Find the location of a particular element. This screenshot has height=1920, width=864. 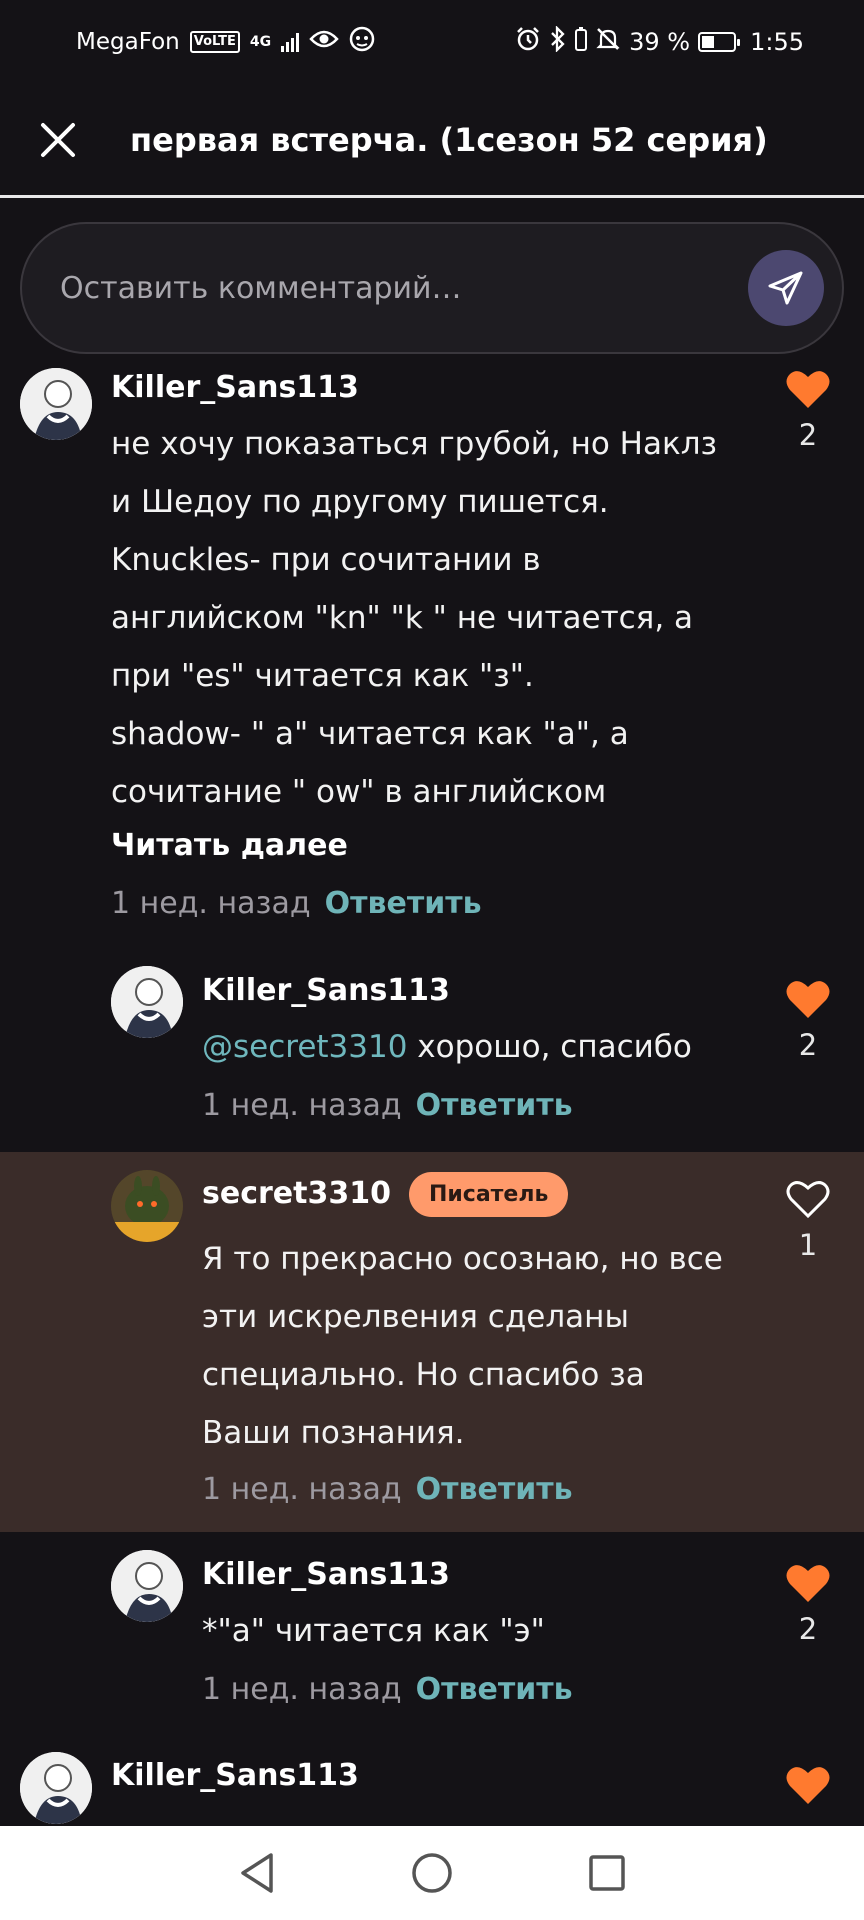

volte-icon: VoLTE is located at coordinates (214, 42).